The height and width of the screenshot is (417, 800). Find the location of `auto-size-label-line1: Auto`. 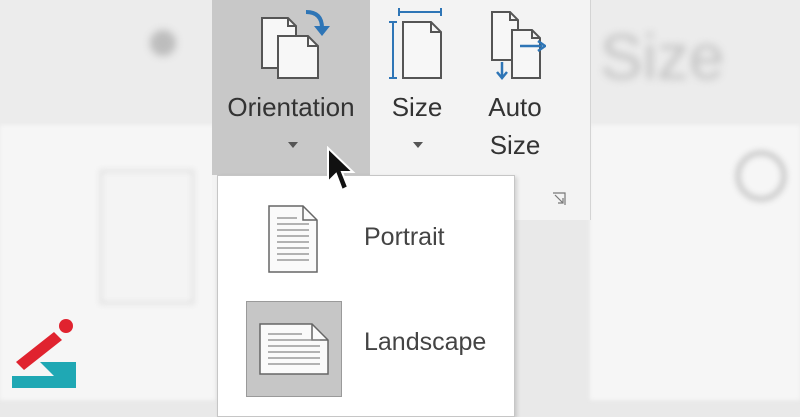

auto-size-label-line1: Auto is located at coordinates (515, 107).